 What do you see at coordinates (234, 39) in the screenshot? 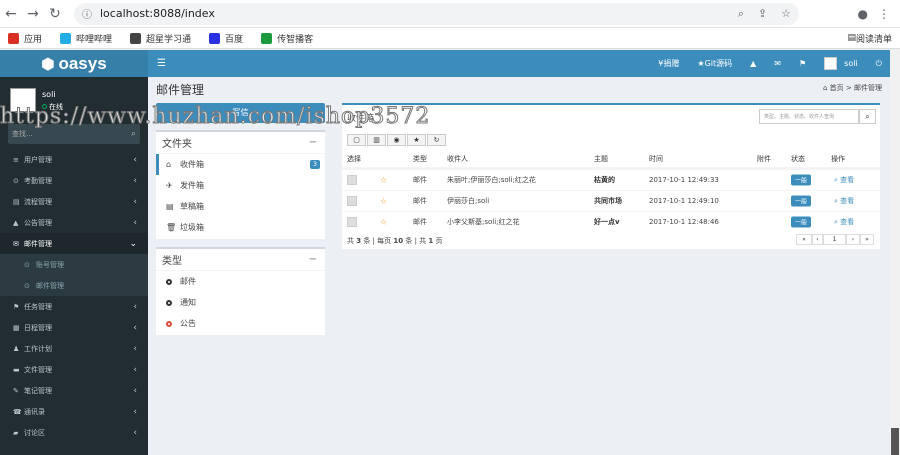
I see `bookmark-label: 百度` at bounding box center [234, 39].